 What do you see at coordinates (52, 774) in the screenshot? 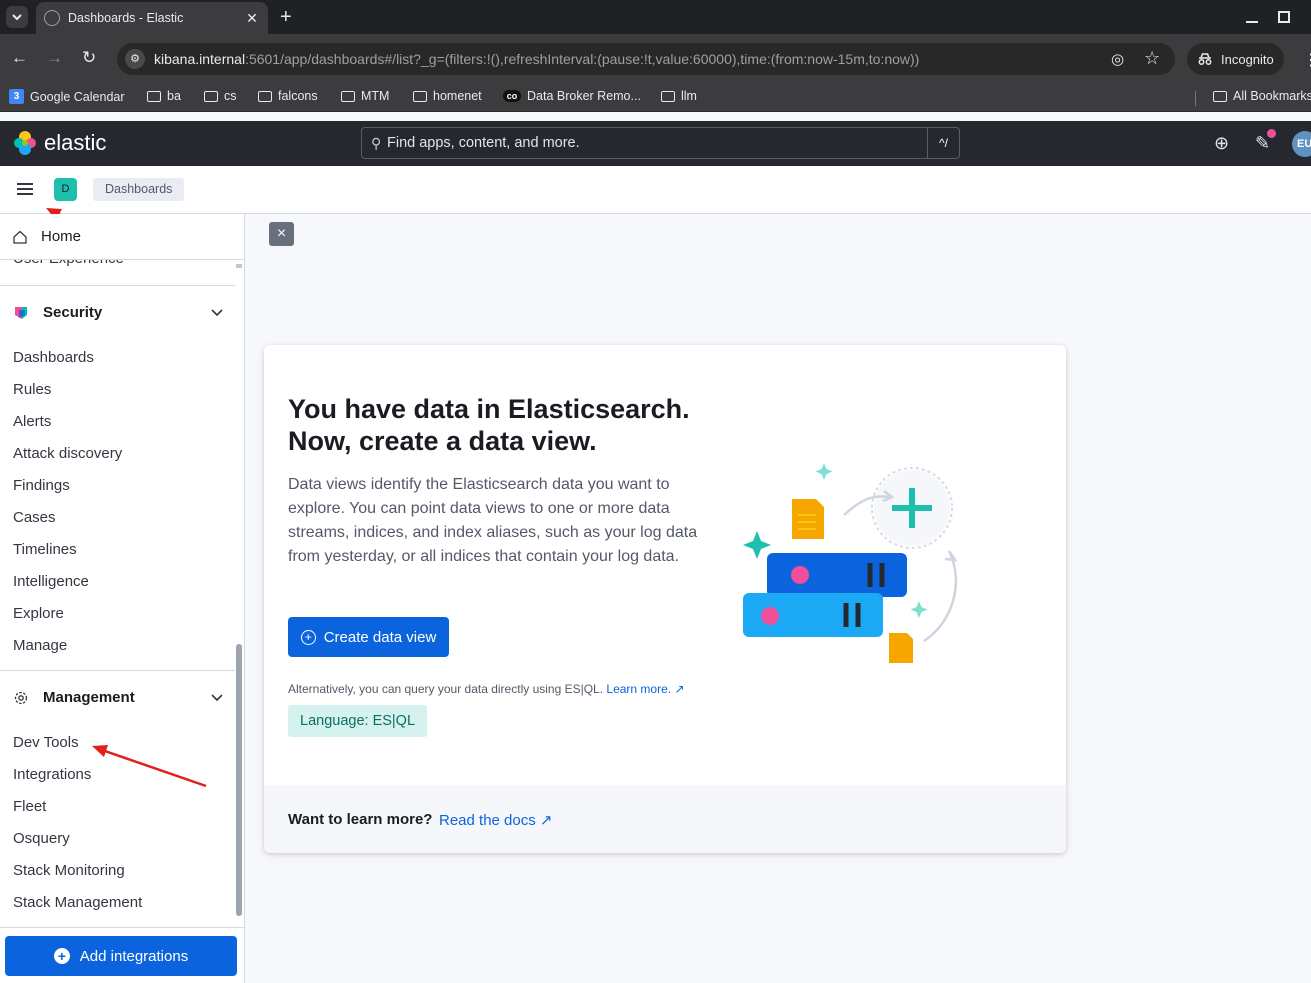
I see `sidebar-item-integrations: Integrations` at bounding box center [52, 774].